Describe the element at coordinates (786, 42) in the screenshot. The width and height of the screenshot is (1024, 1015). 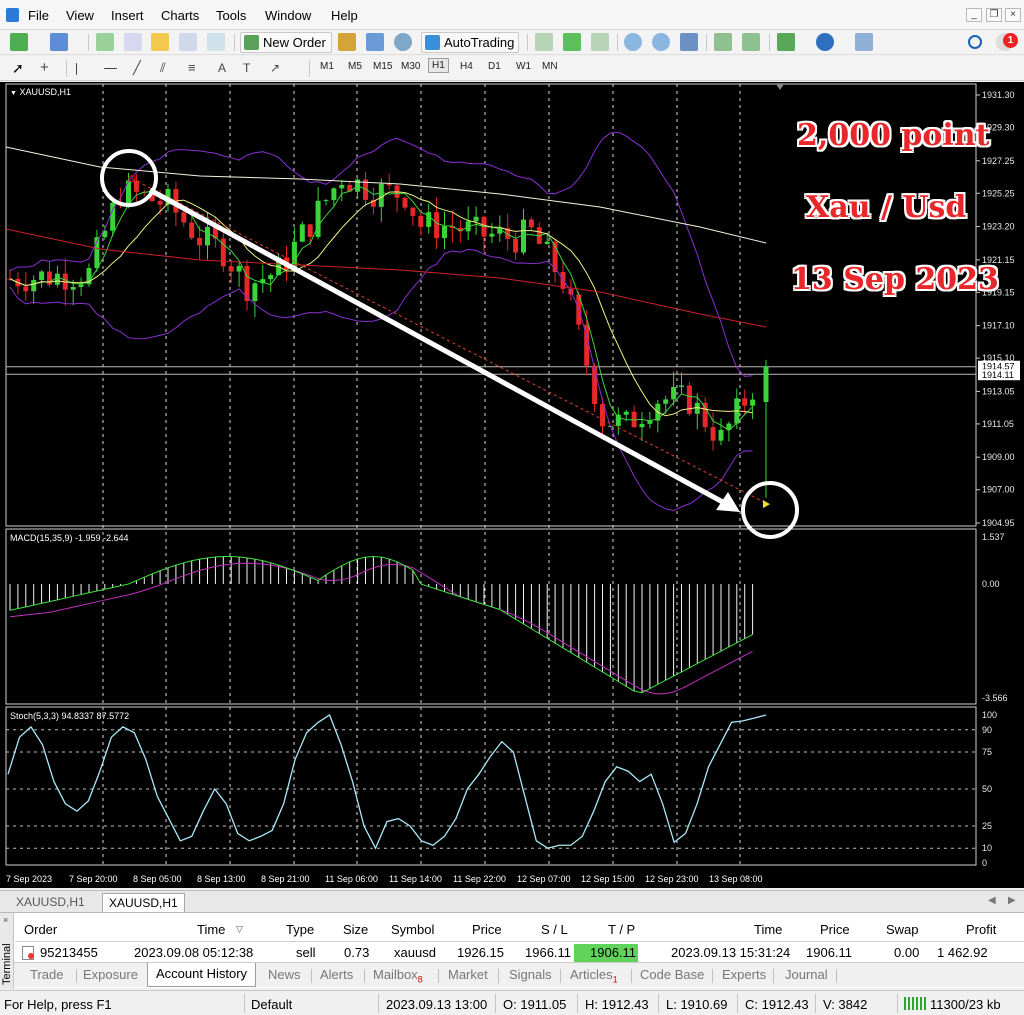
I see `indicators-icon` at that location.